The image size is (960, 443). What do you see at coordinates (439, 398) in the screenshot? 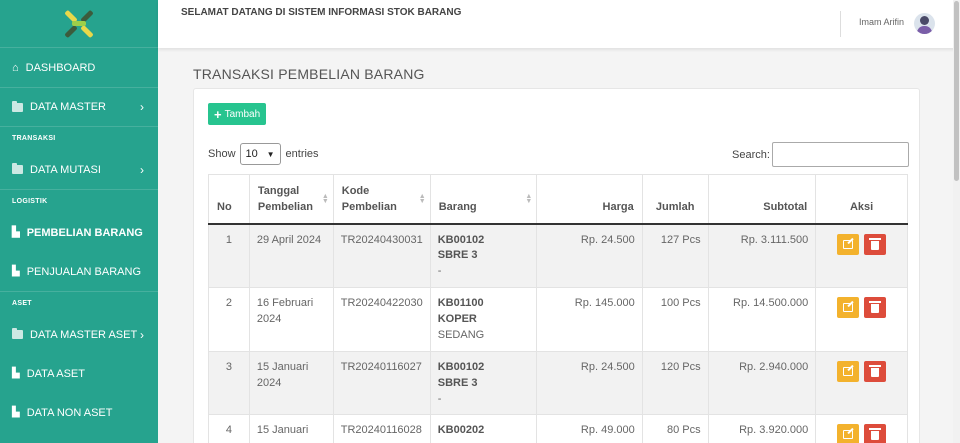
I see `barang-ket: -` at bounding box center [439, 398].